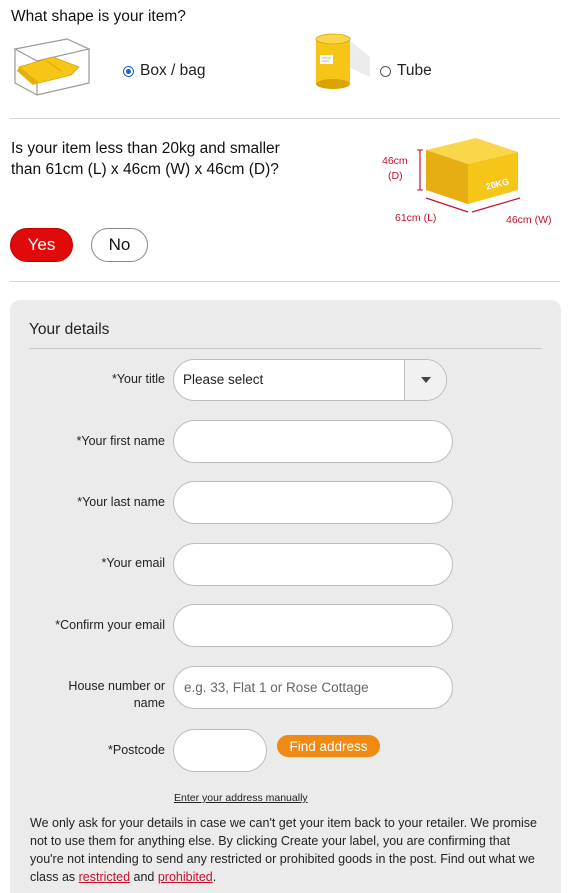 This screenshot has height=893, width=575. I want to click on last-name-label: *Your last name, so click(121, 502).